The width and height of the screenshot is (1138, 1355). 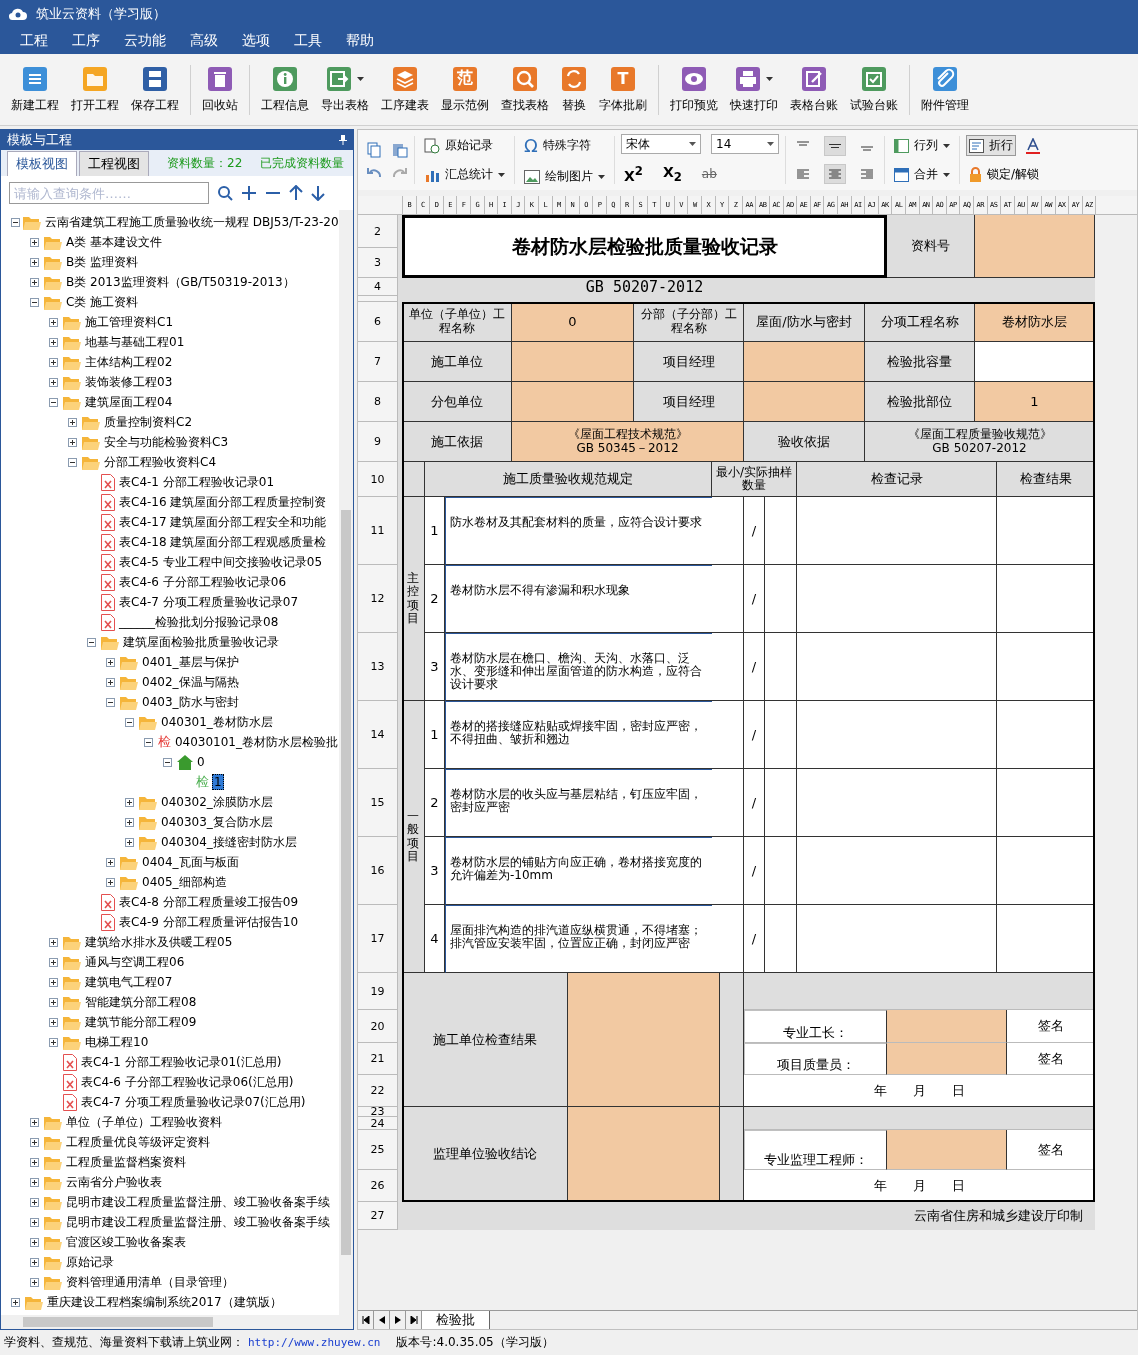 I want to click on view-tab: 模板视图, so click(x=42, y=163).